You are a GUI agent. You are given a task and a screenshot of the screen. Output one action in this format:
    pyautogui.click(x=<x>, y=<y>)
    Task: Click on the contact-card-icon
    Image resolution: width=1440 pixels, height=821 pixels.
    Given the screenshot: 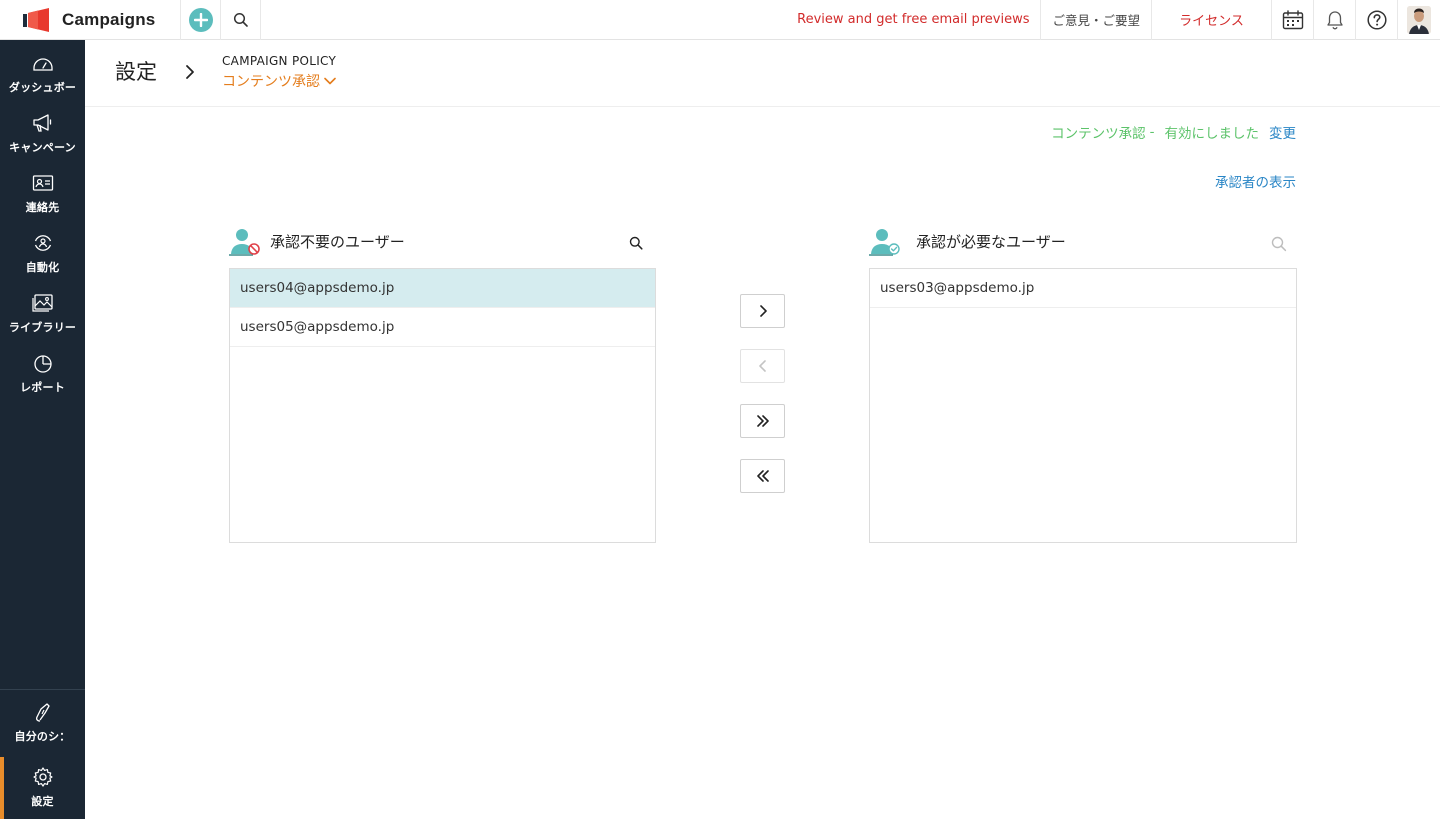 What is the action you would take?
    pyautogui.click(x=43, y=183)
    